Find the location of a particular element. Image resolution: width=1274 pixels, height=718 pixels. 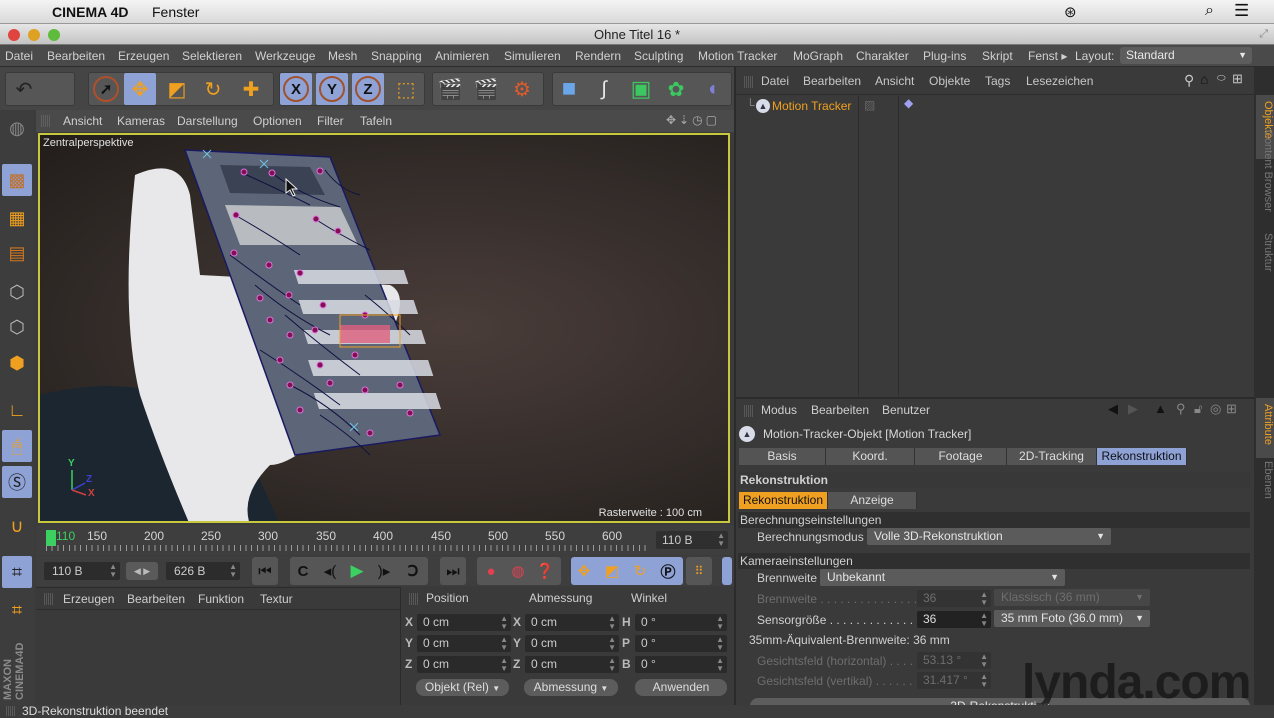

bend-deformer-icon: ◖ is located at coordinates (712, 89).